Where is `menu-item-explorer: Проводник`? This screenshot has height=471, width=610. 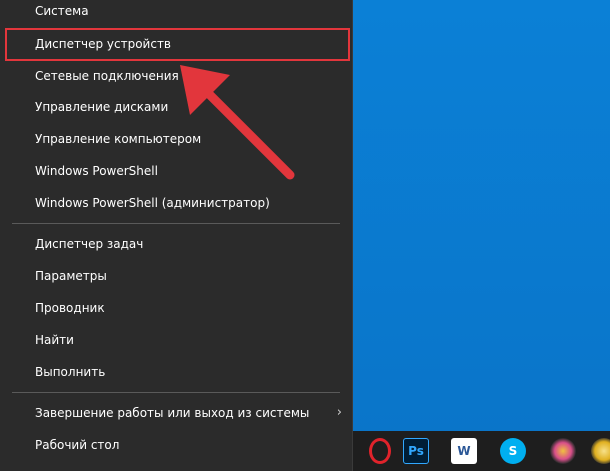 menu-item-explorer: Проводник is located at coordinates (176, 308).